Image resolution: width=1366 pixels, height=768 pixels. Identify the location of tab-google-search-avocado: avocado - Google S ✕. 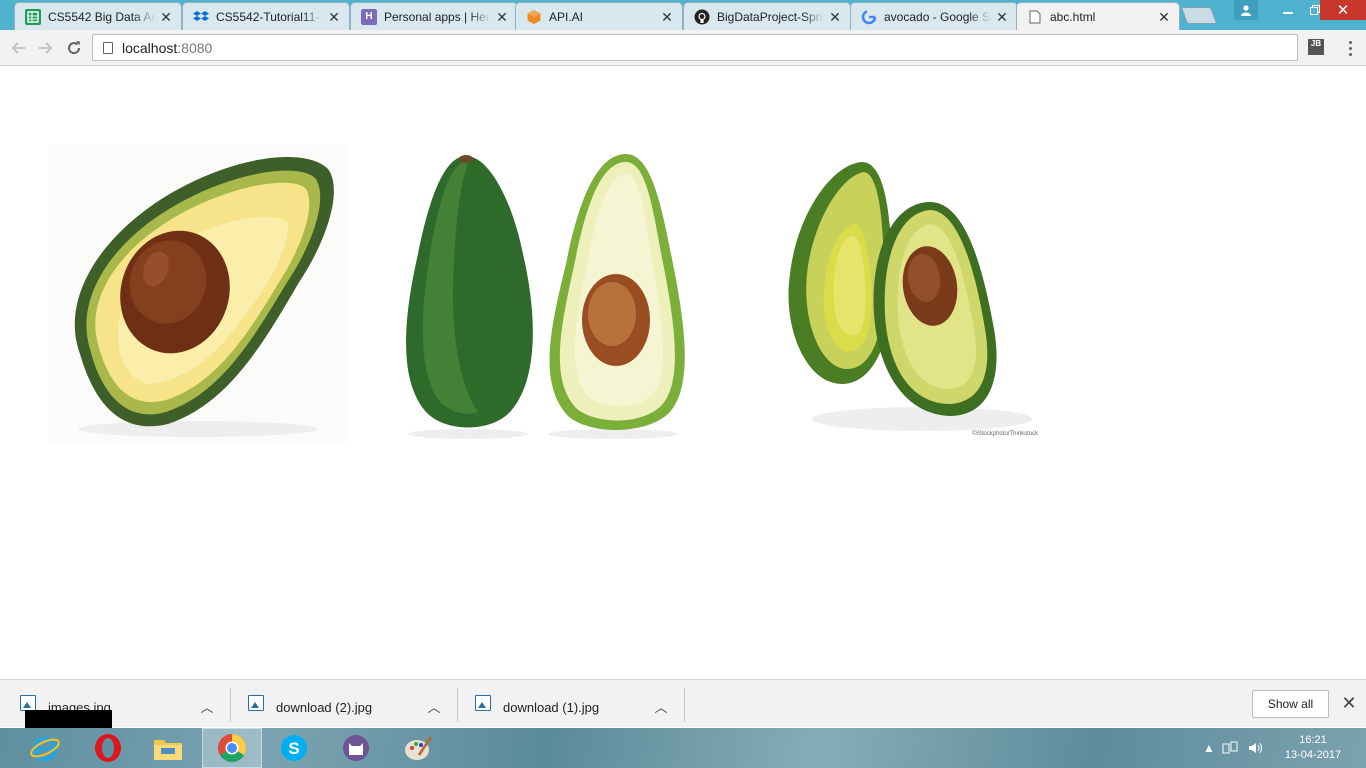
(934, 16).